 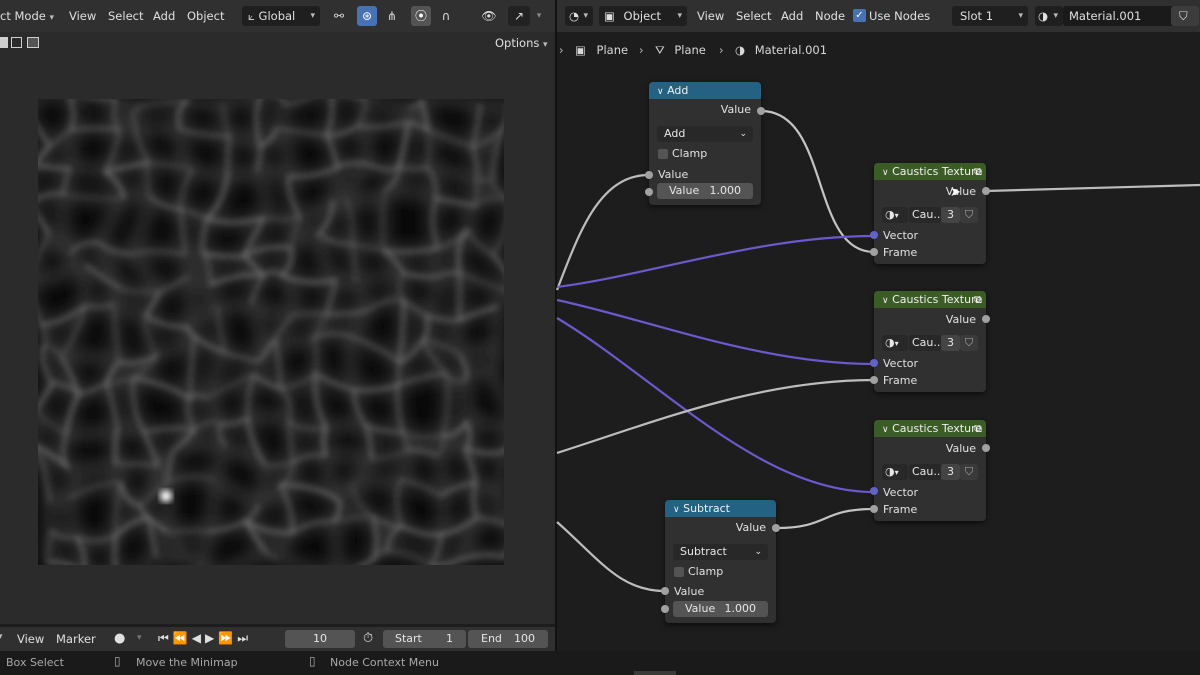 I want to click on mouse-right-icon: ▯, so click(x=312, y=661).